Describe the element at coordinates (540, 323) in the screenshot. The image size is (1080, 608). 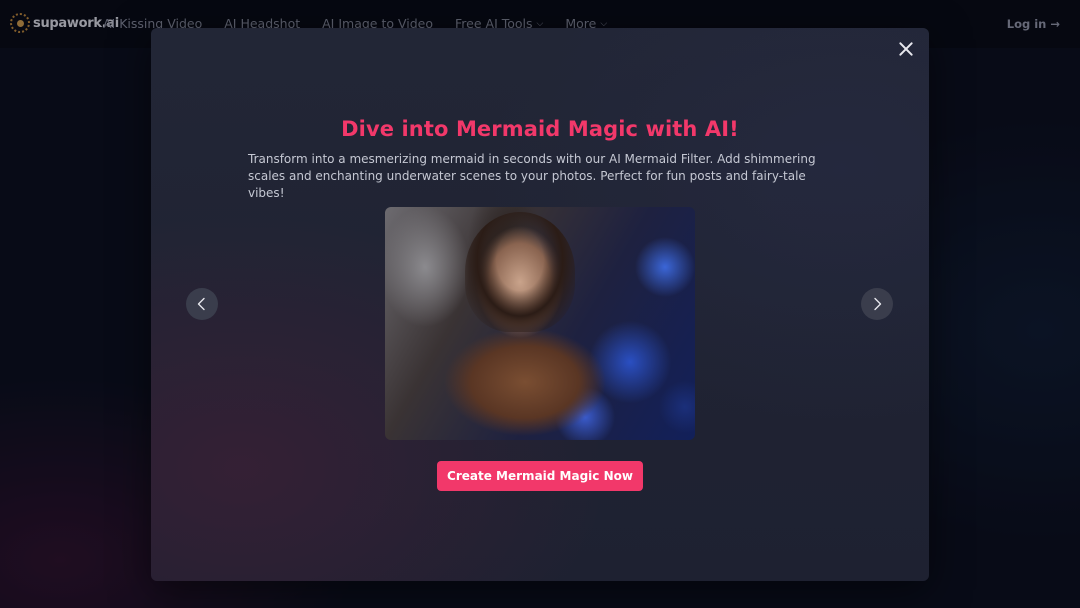
I see `mermaid-sample-image` at that location.